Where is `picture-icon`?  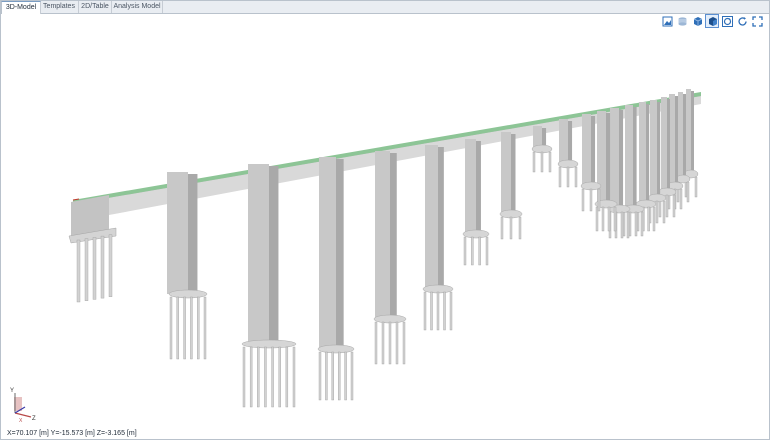
picture-icon is located at coordinates (667, 21).